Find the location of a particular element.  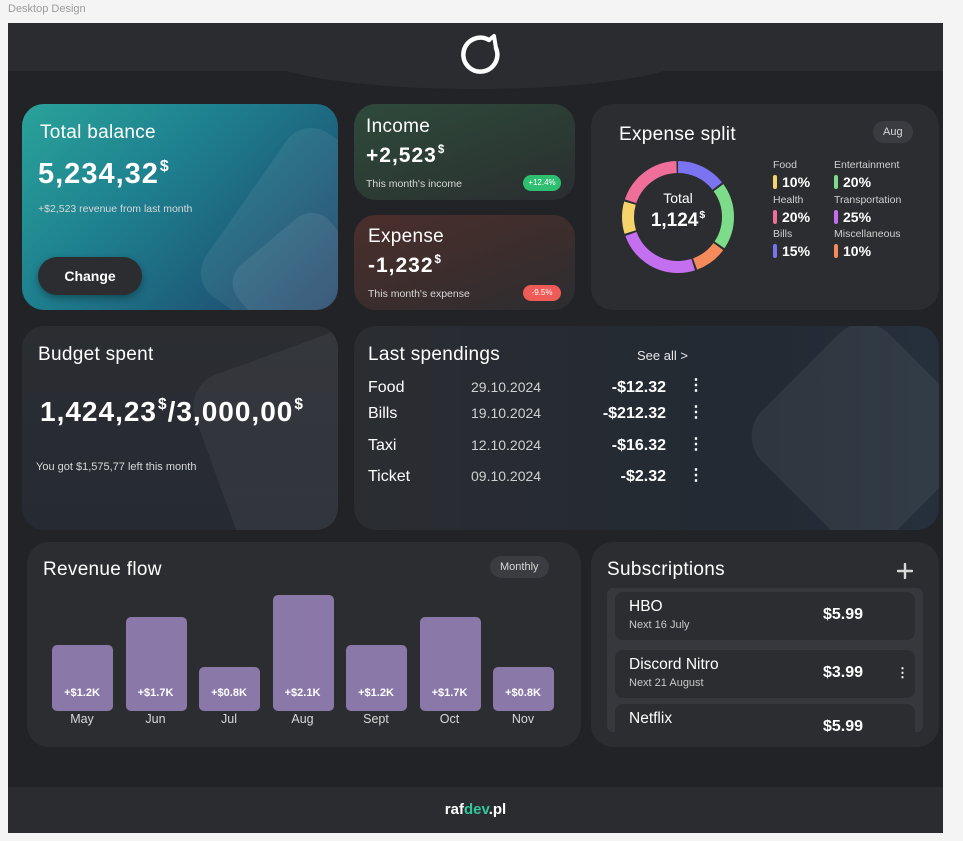

subscription-next-date: Next 16 July is located at coordinates (659, 625).